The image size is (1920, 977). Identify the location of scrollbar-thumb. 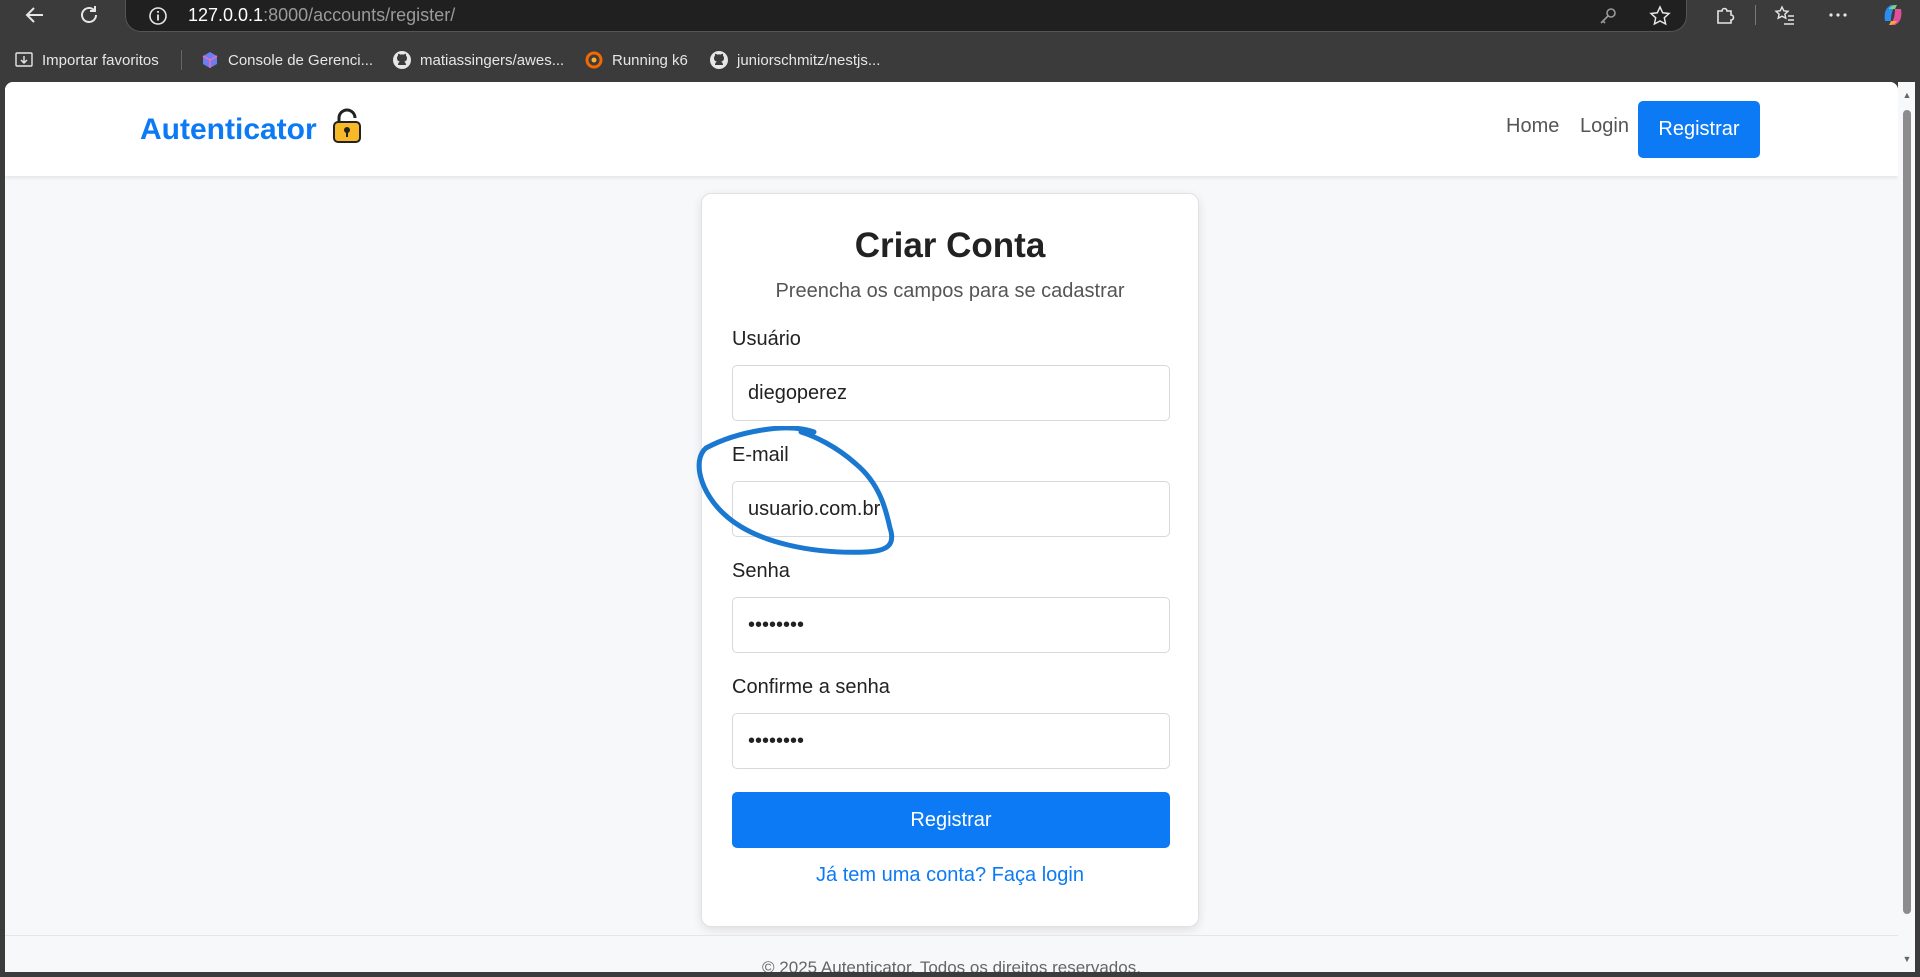
(1907, 512).